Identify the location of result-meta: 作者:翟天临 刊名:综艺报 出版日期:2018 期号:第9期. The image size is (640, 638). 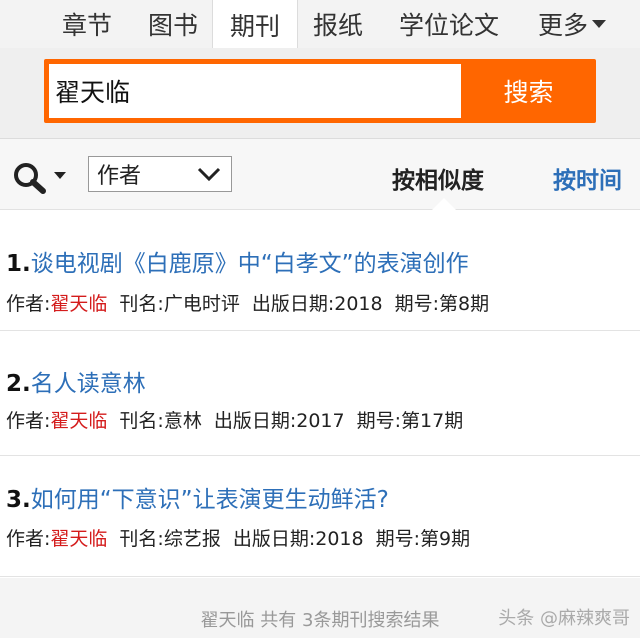
(238, 537).